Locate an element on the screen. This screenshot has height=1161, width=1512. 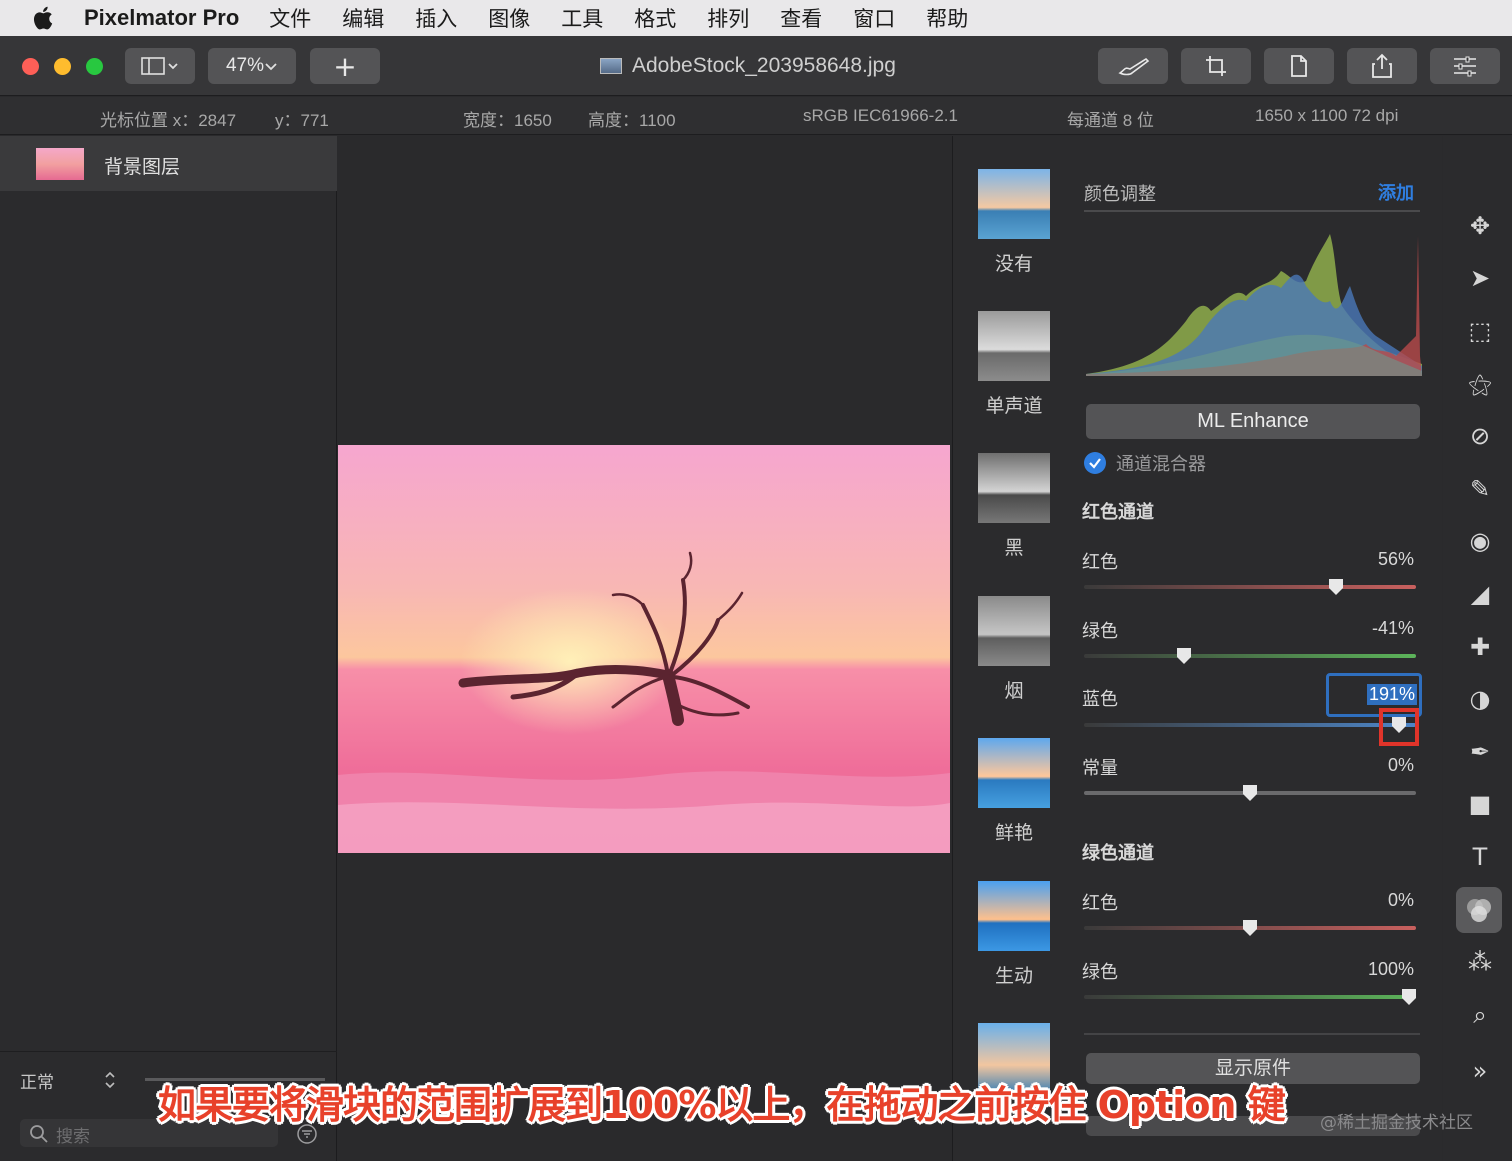
menu-window: 窗口 is located at coordinates (874, 18).